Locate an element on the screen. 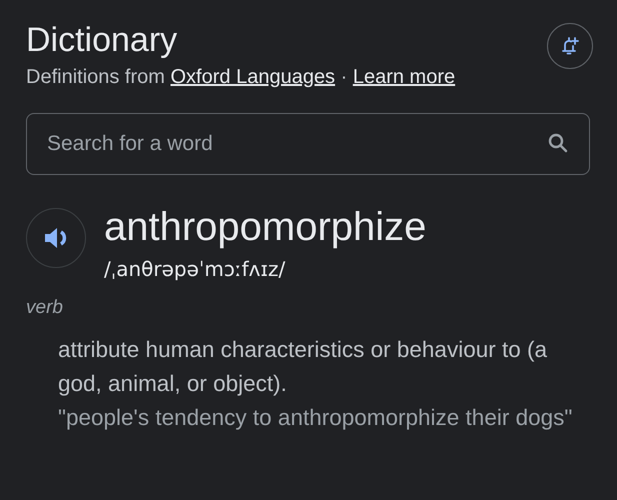 The image size is (617, 500). bell-plus-icon is located at coordinates (570, 46).